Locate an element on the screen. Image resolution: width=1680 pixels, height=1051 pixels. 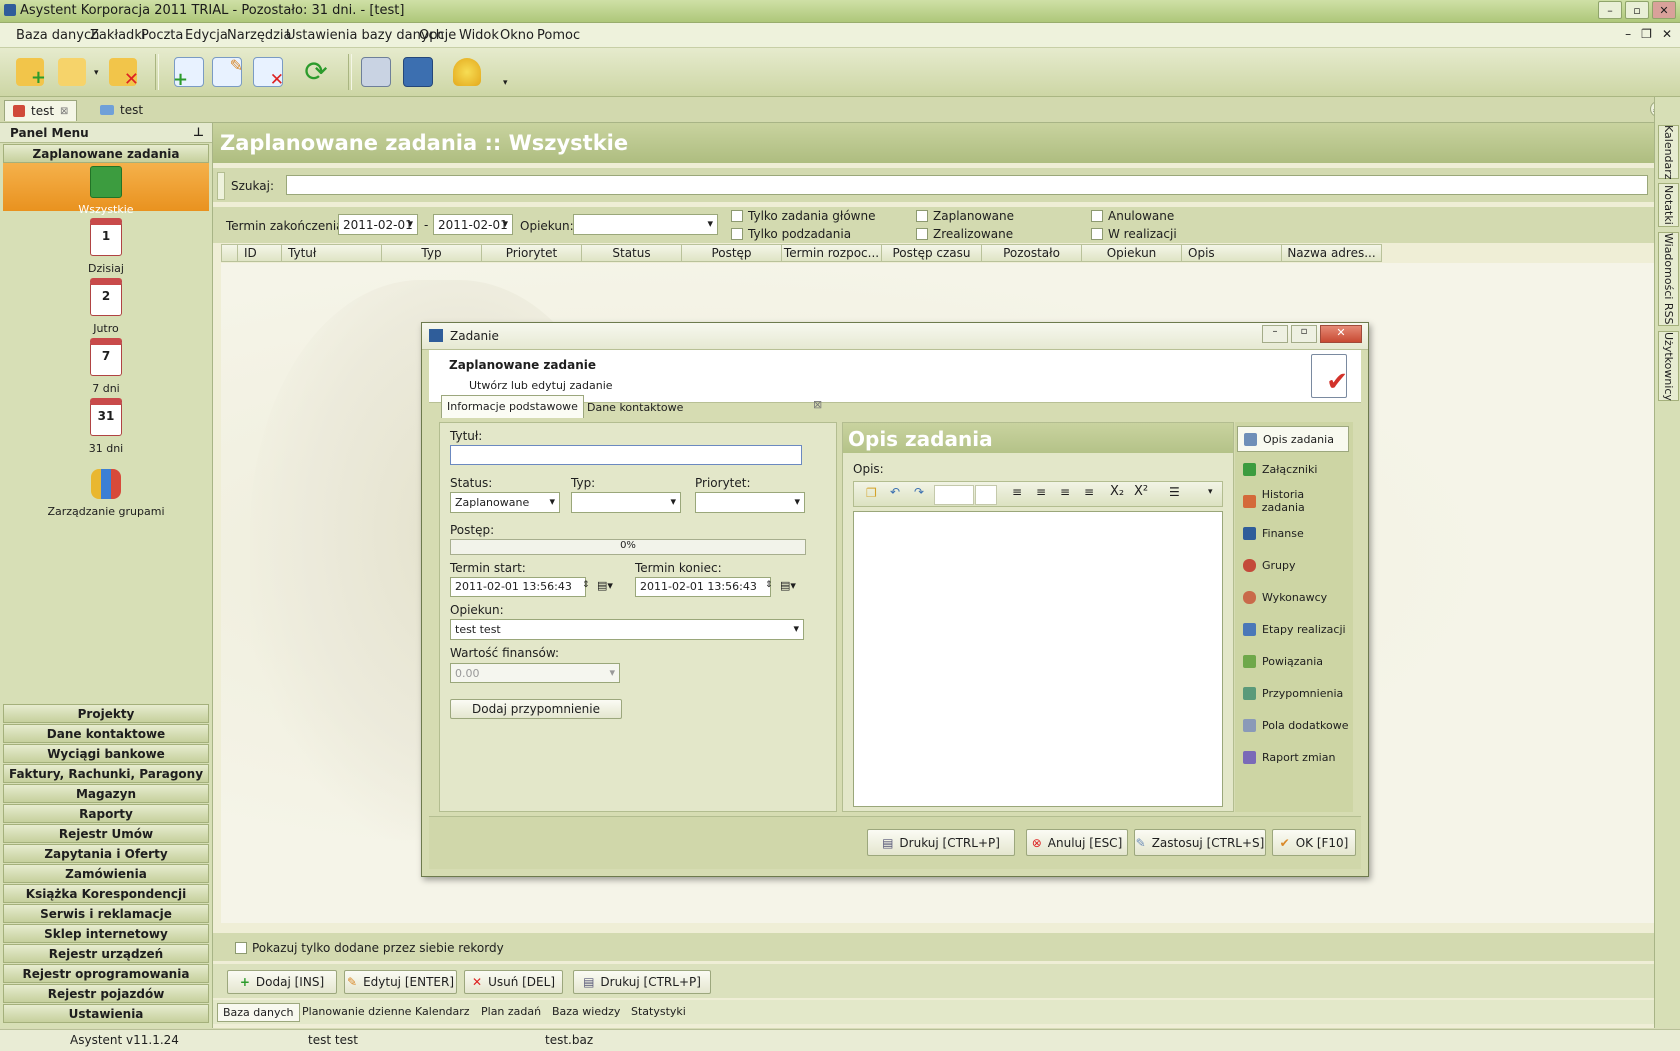
check-planned: Zaplanowane is located at coordinates (965, 216).